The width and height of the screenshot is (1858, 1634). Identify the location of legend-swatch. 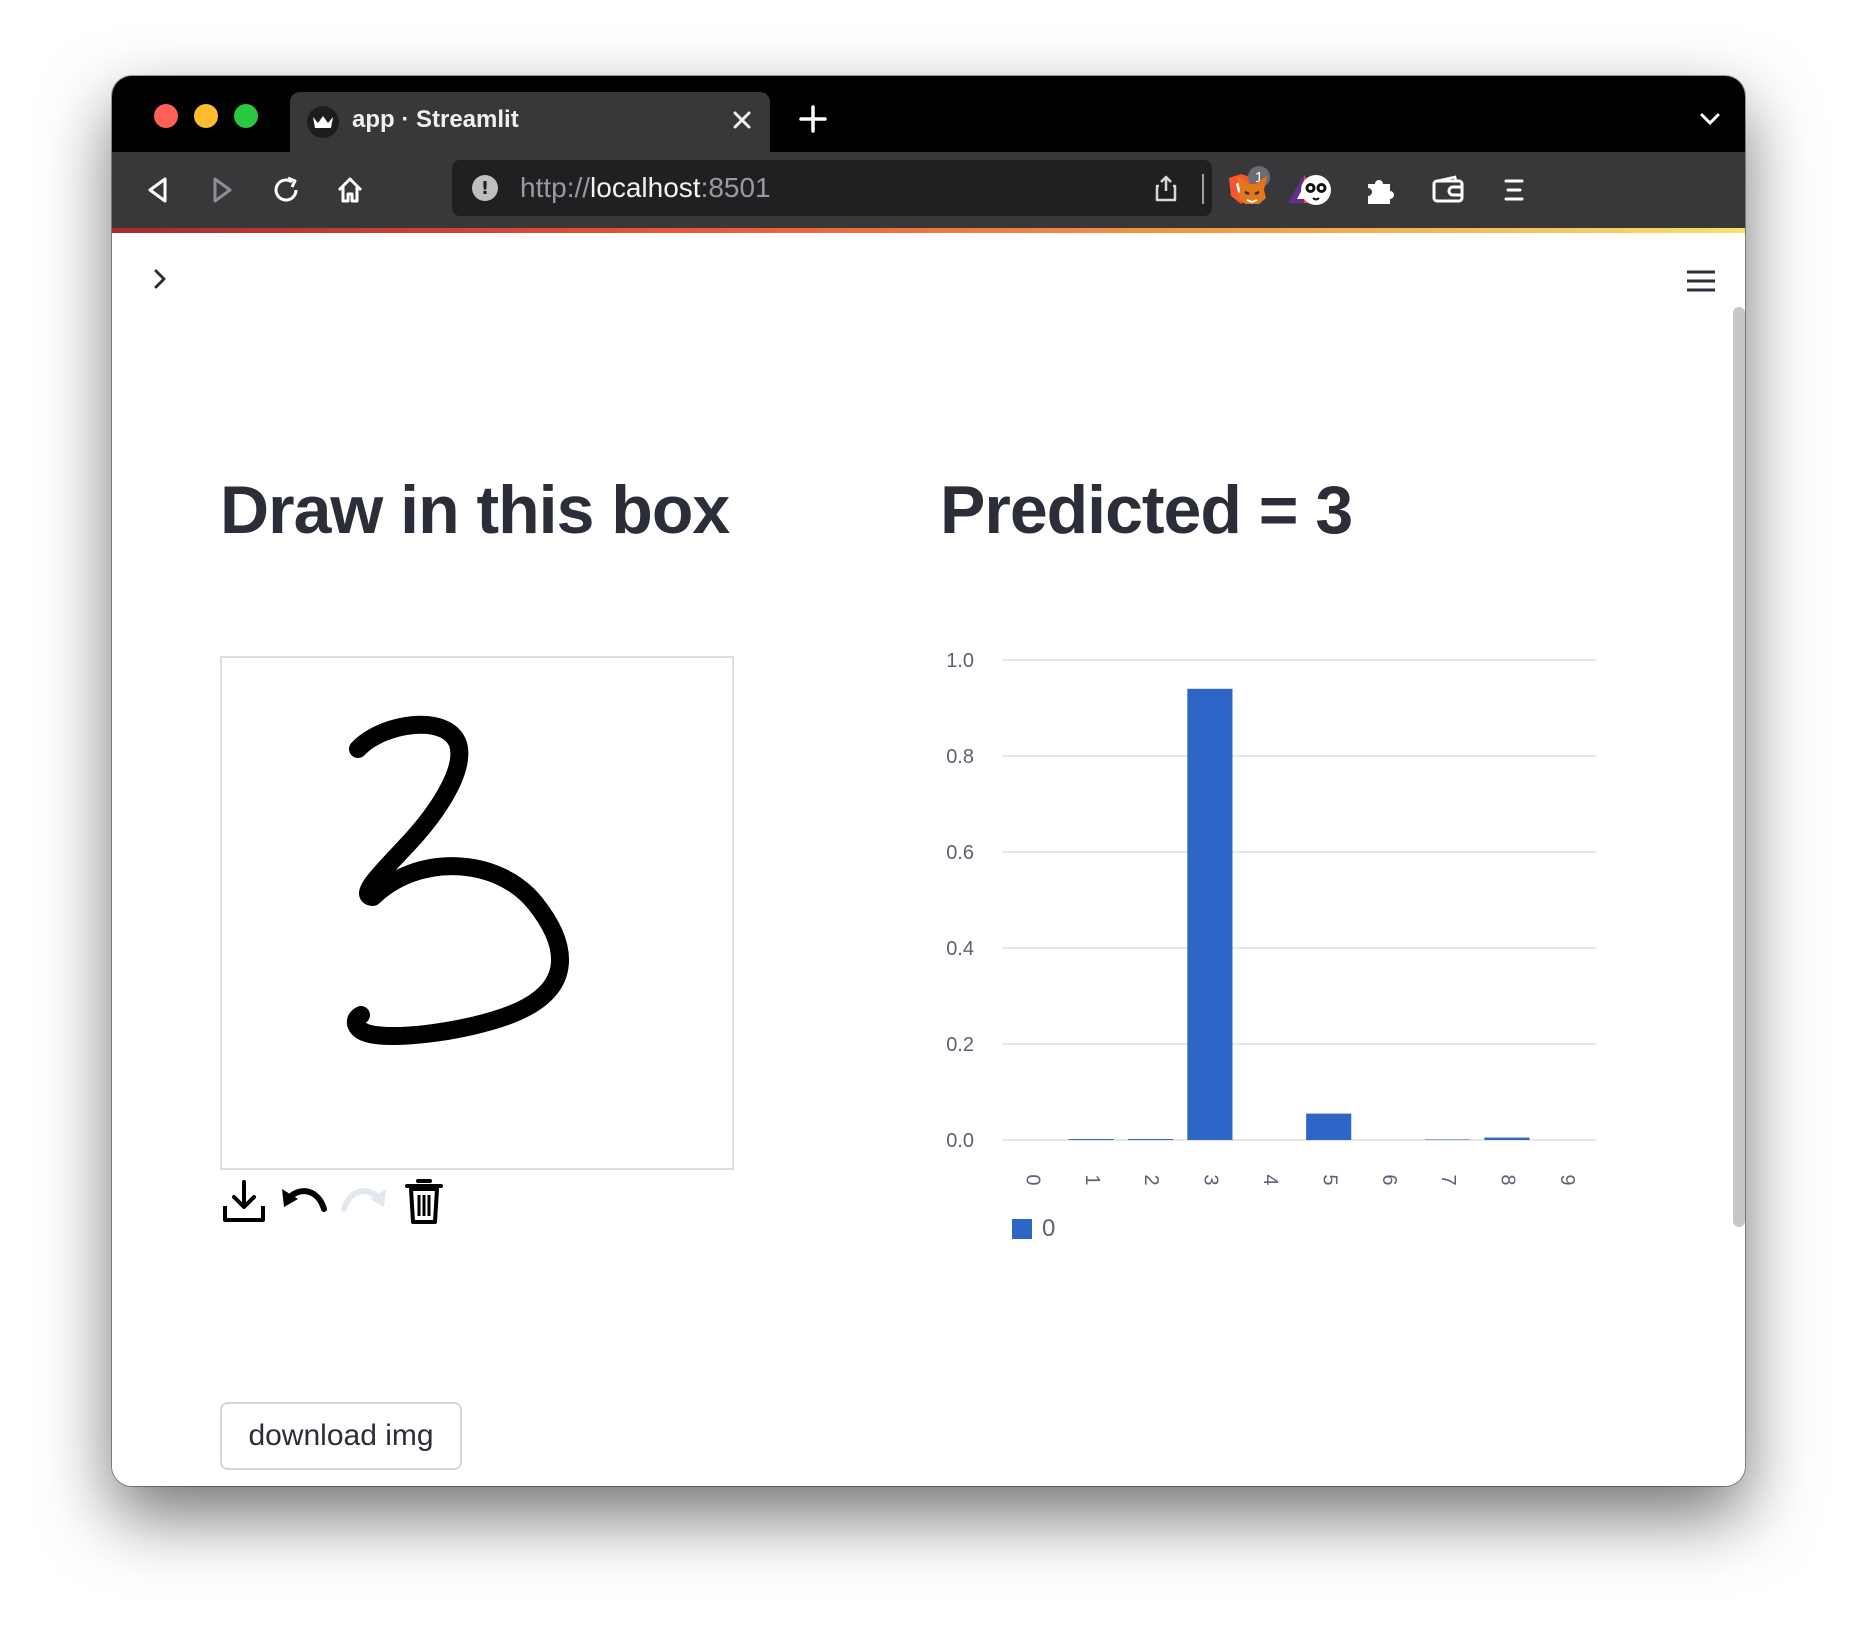
(1022, 1229).